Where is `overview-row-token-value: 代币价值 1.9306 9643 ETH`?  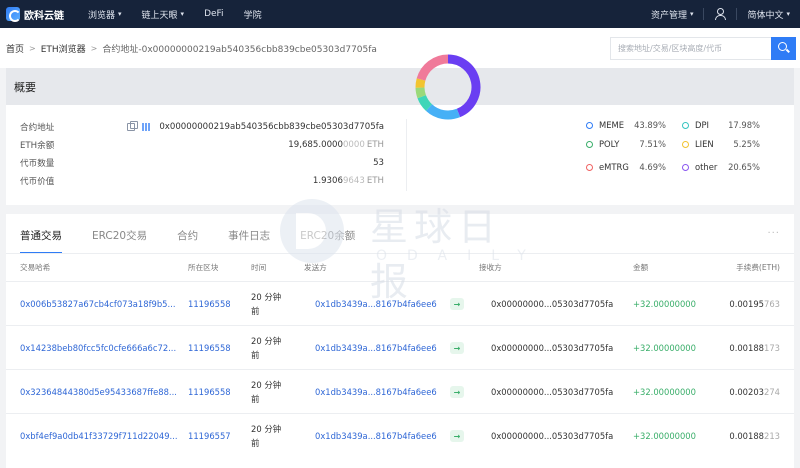 overview-row-token-value: 代币价值 1.9306 9643 ETH is located at coordinates (202, 181).